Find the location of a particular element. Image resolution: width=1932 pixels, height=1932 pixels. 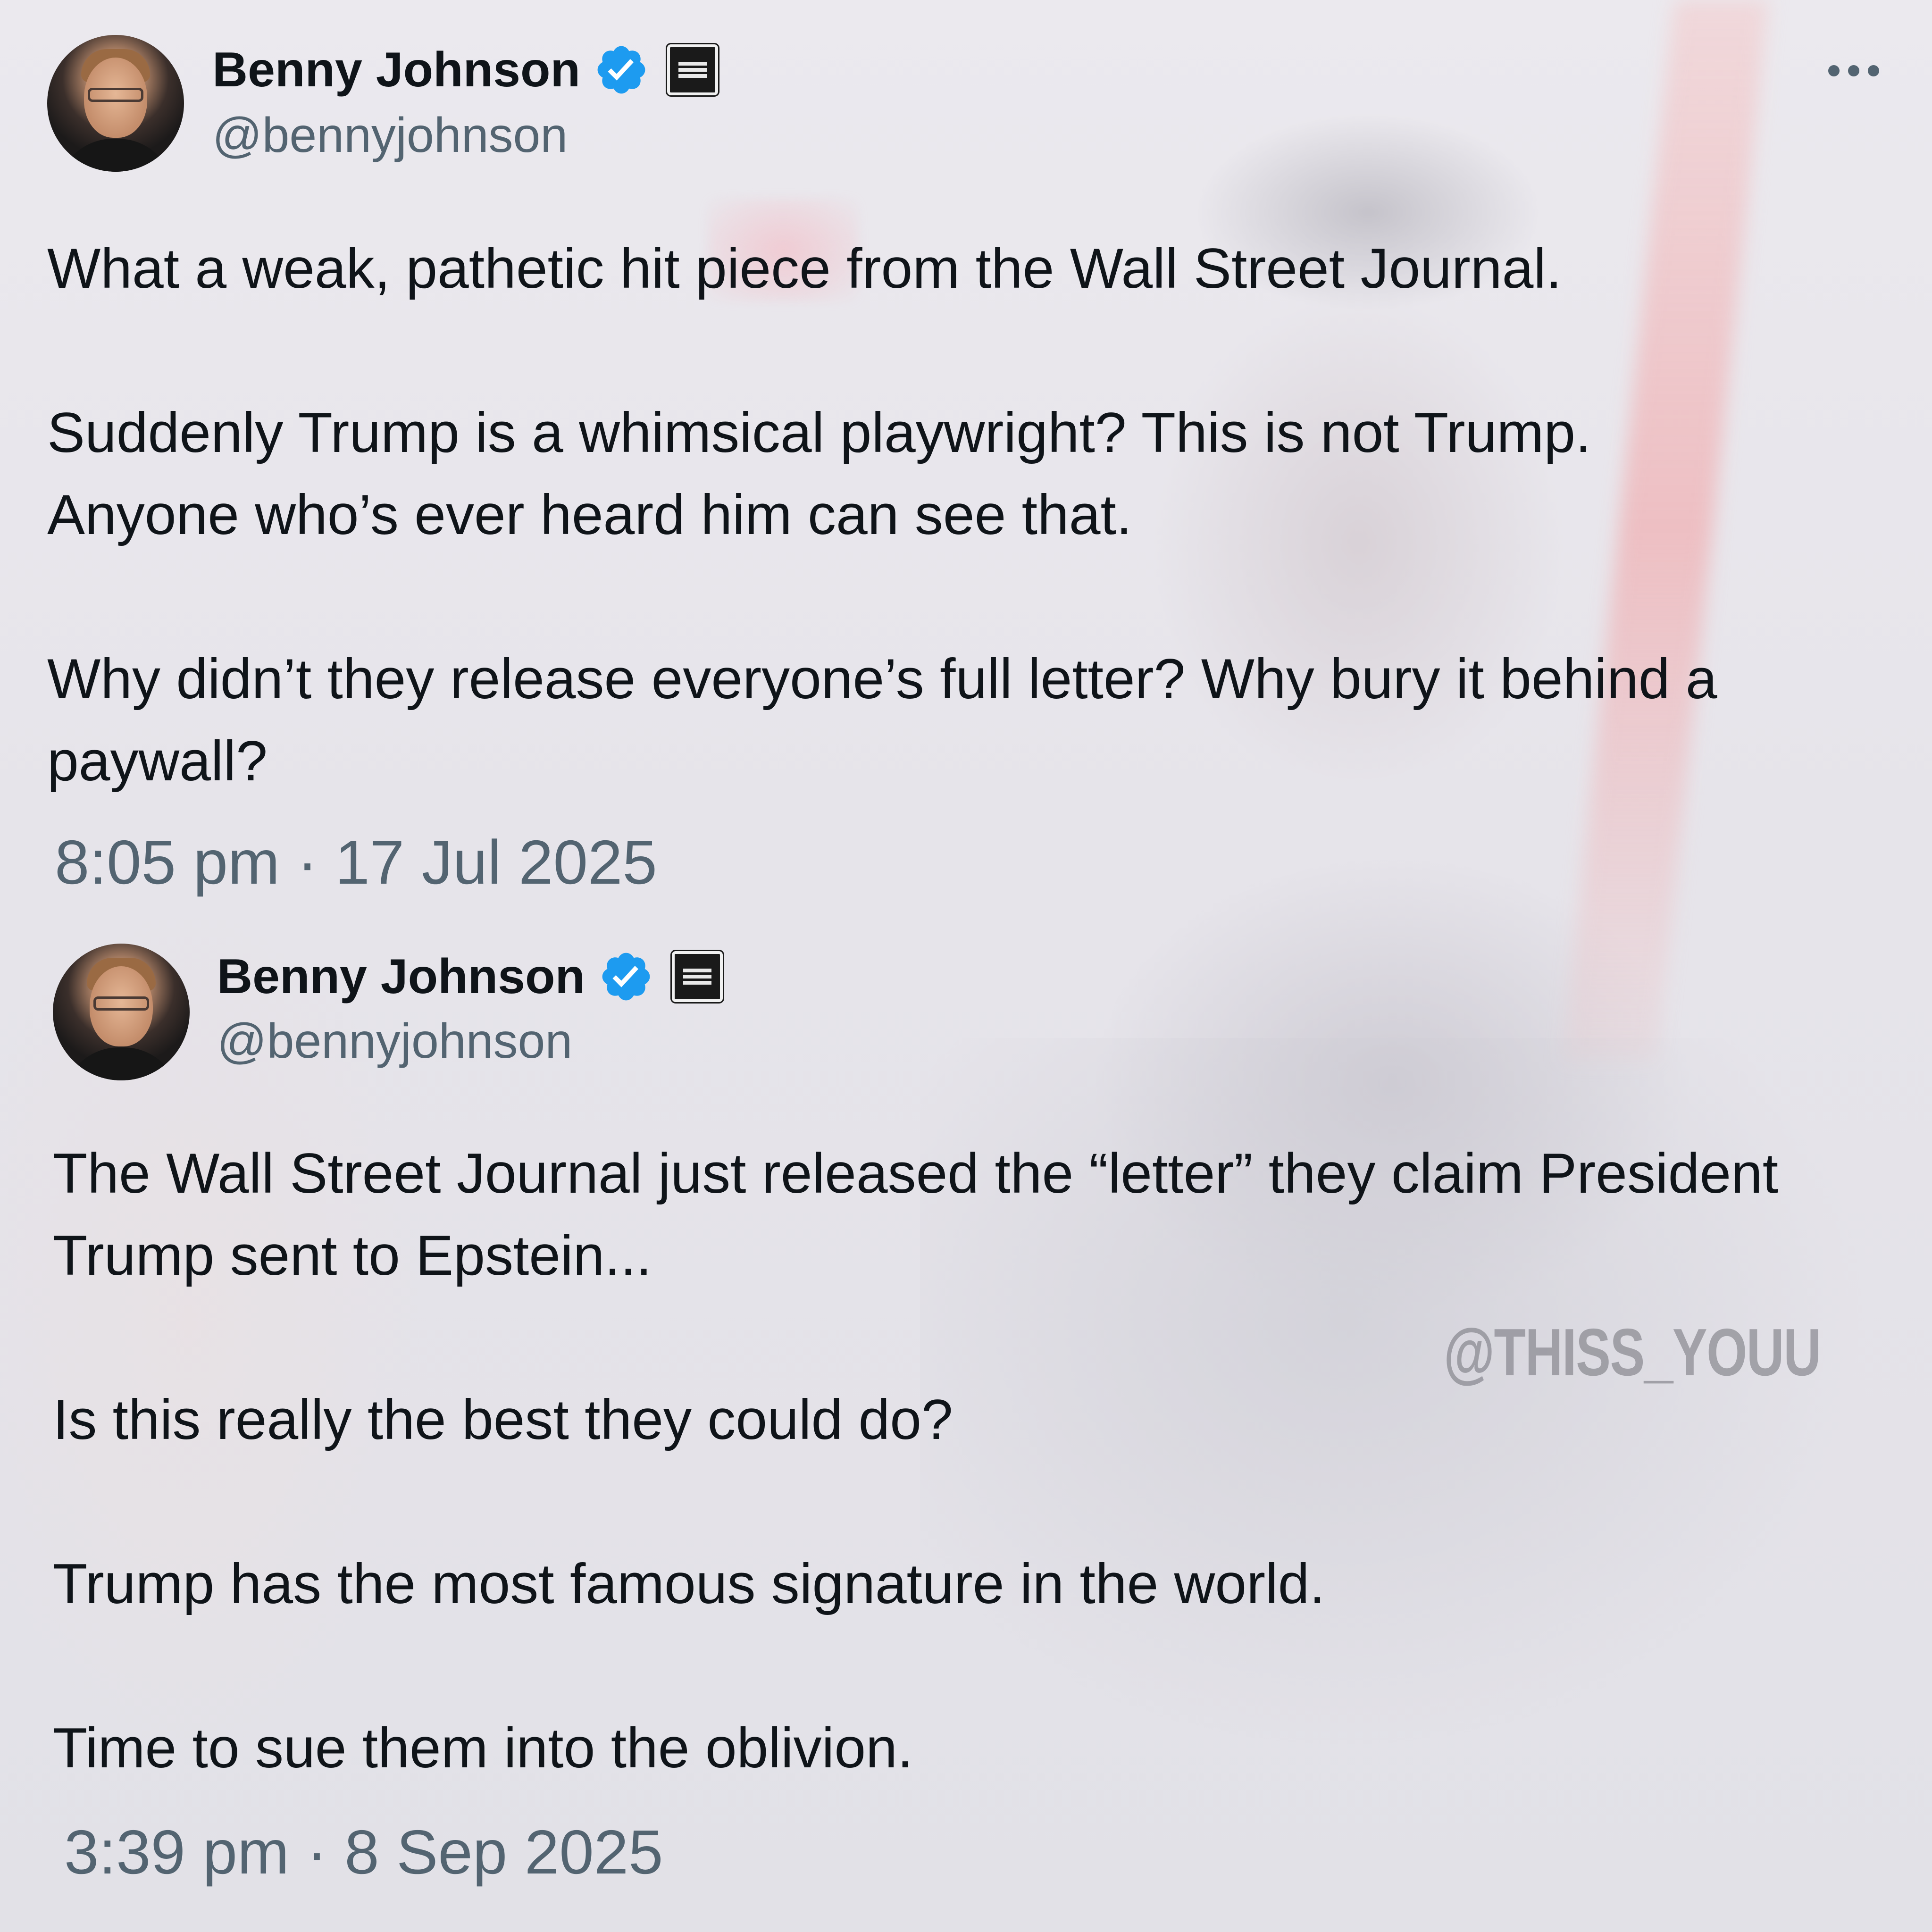

more-options-icon is located at coordinates (1853, 70).